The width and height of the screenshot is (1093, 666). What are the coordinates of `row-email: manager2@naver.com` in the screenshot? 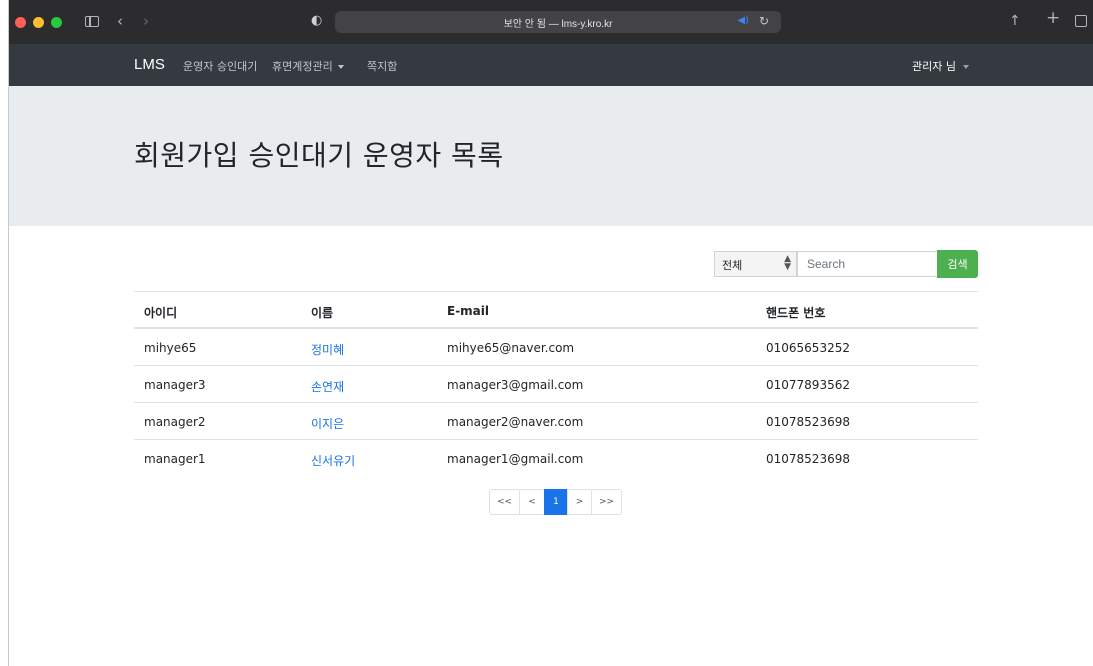 It's located at (515, 422).